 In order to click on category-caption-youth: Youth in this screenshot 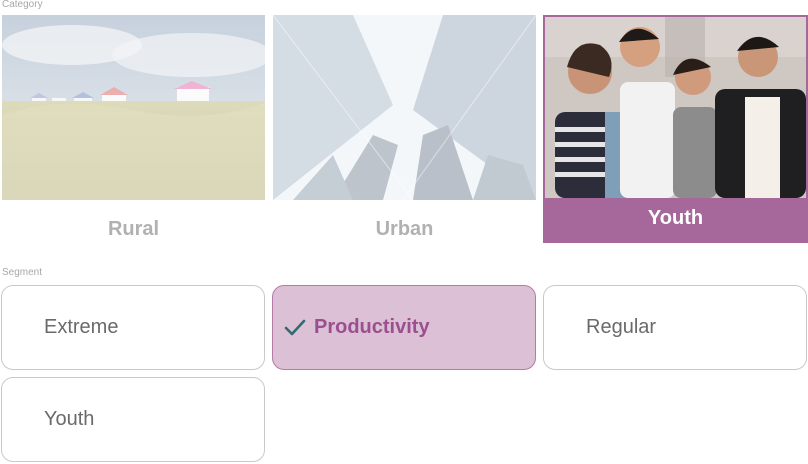, I will do `click(675, 218)`.